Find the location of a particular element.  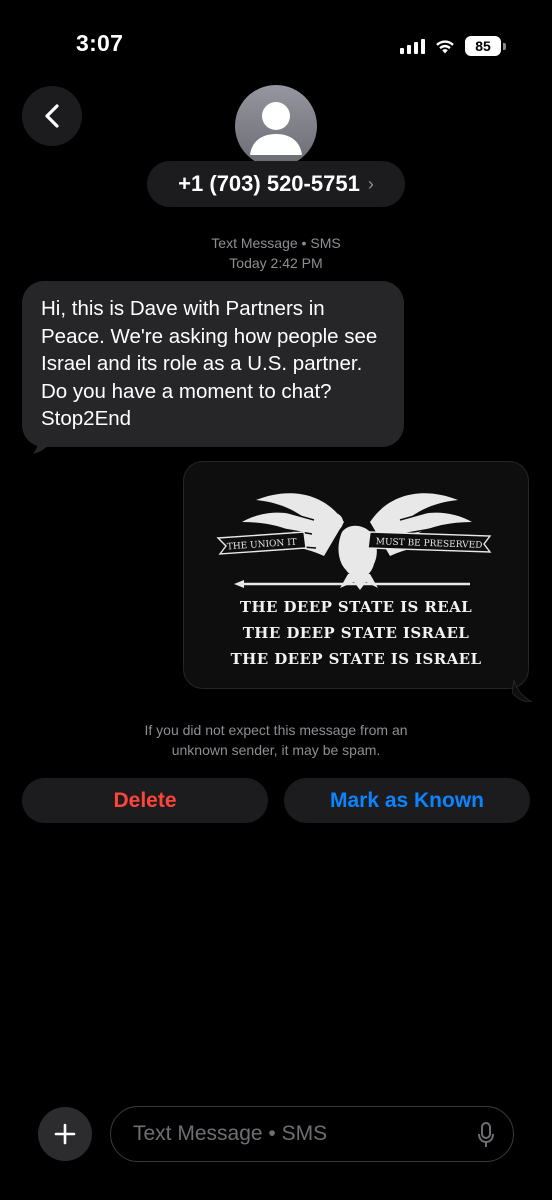

contact-number: +1 (703) 520-5751 is located at coordinates (269, 183).